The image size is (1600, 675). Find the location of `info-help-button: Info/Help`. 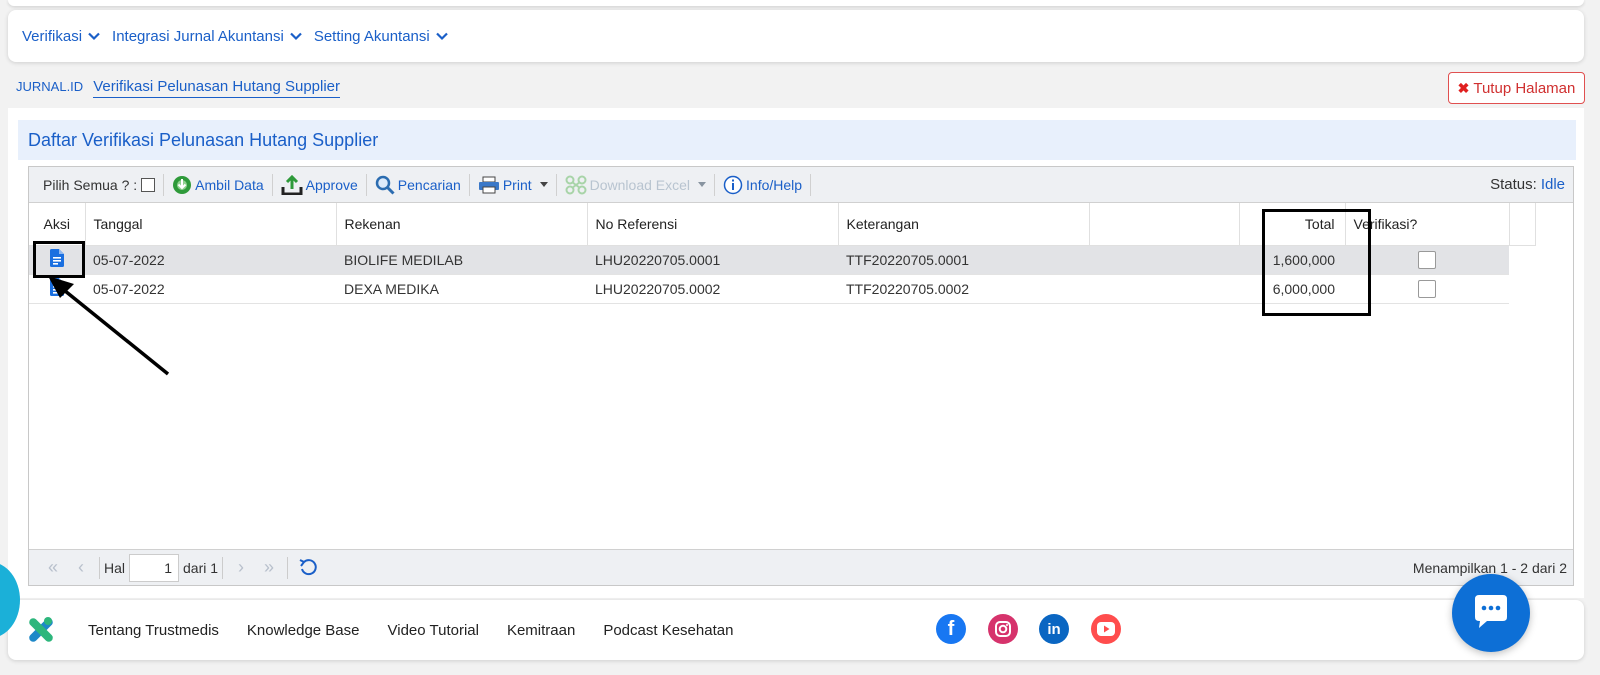

info-help-button: Info/Help is located at coordinates (763, 184).